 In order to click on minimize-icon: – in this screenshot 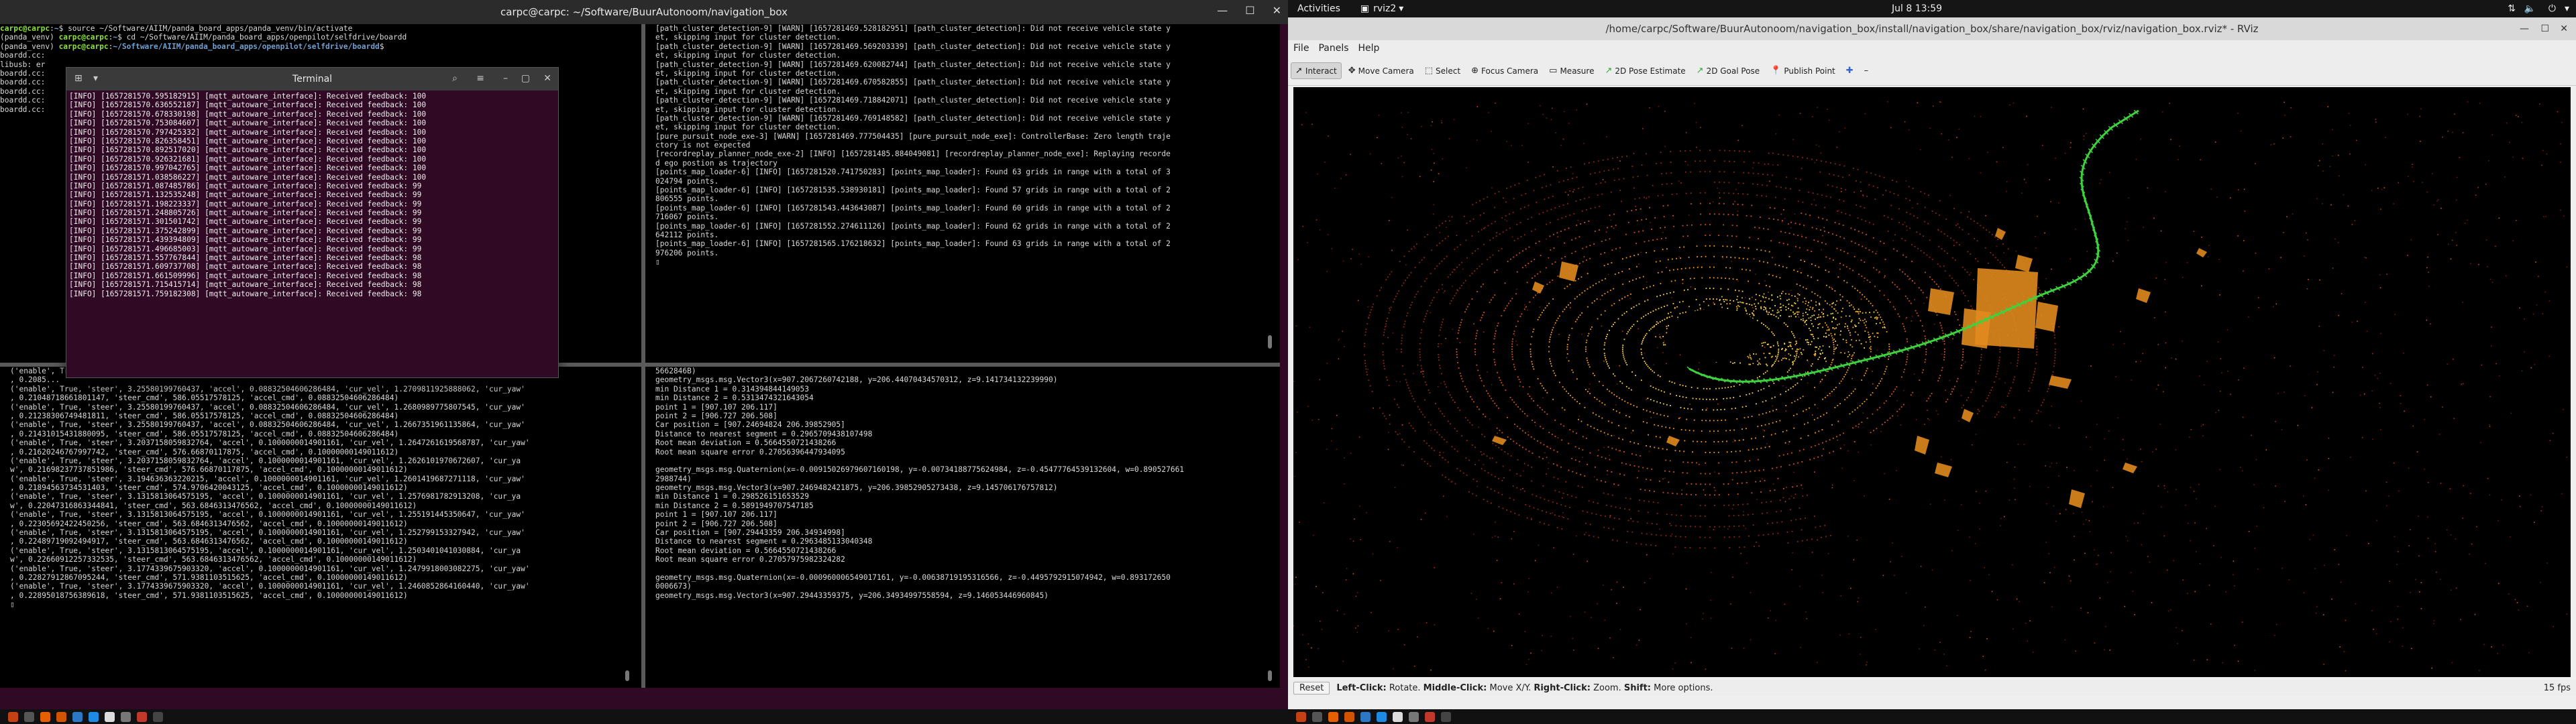, I will do `click(505, 78)`.